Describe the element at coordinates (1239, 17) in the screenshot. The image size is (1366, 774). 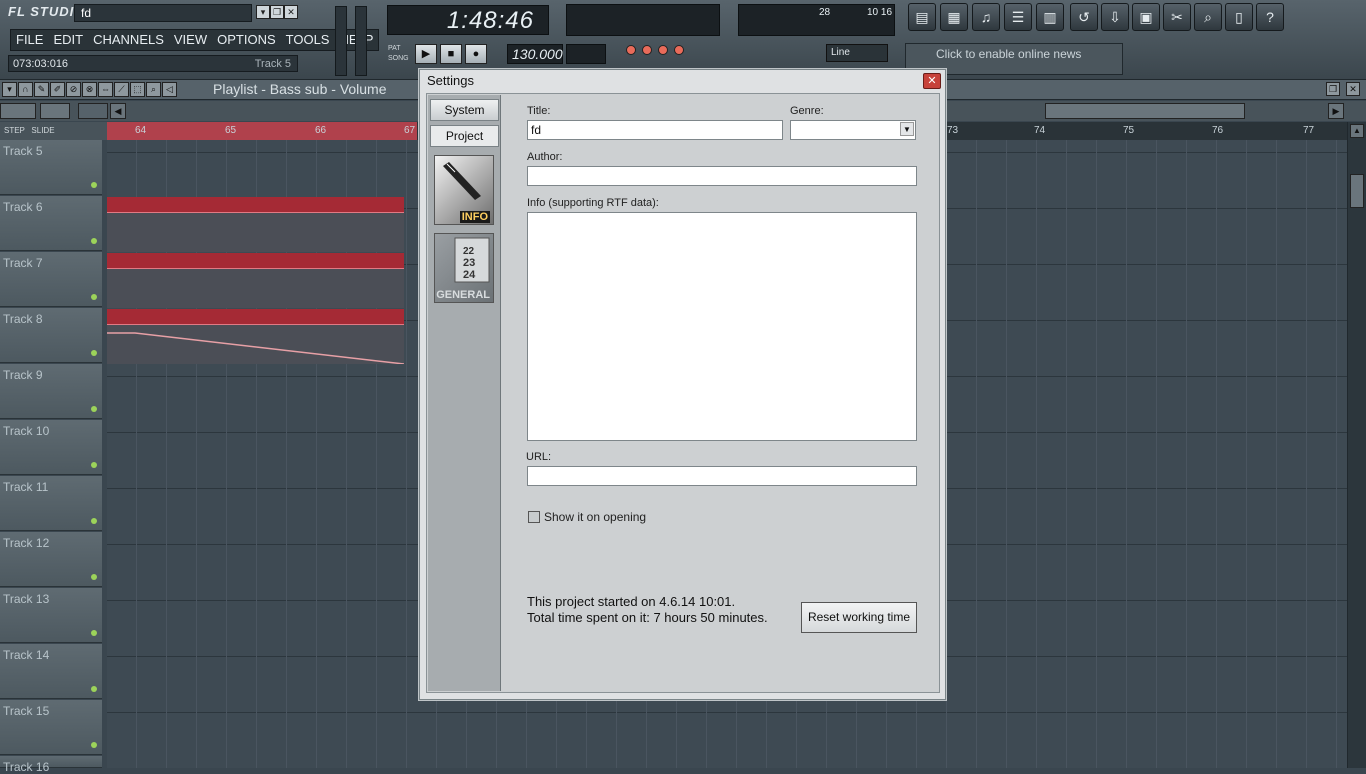
I see `project-info-icon: ▯` at that location.